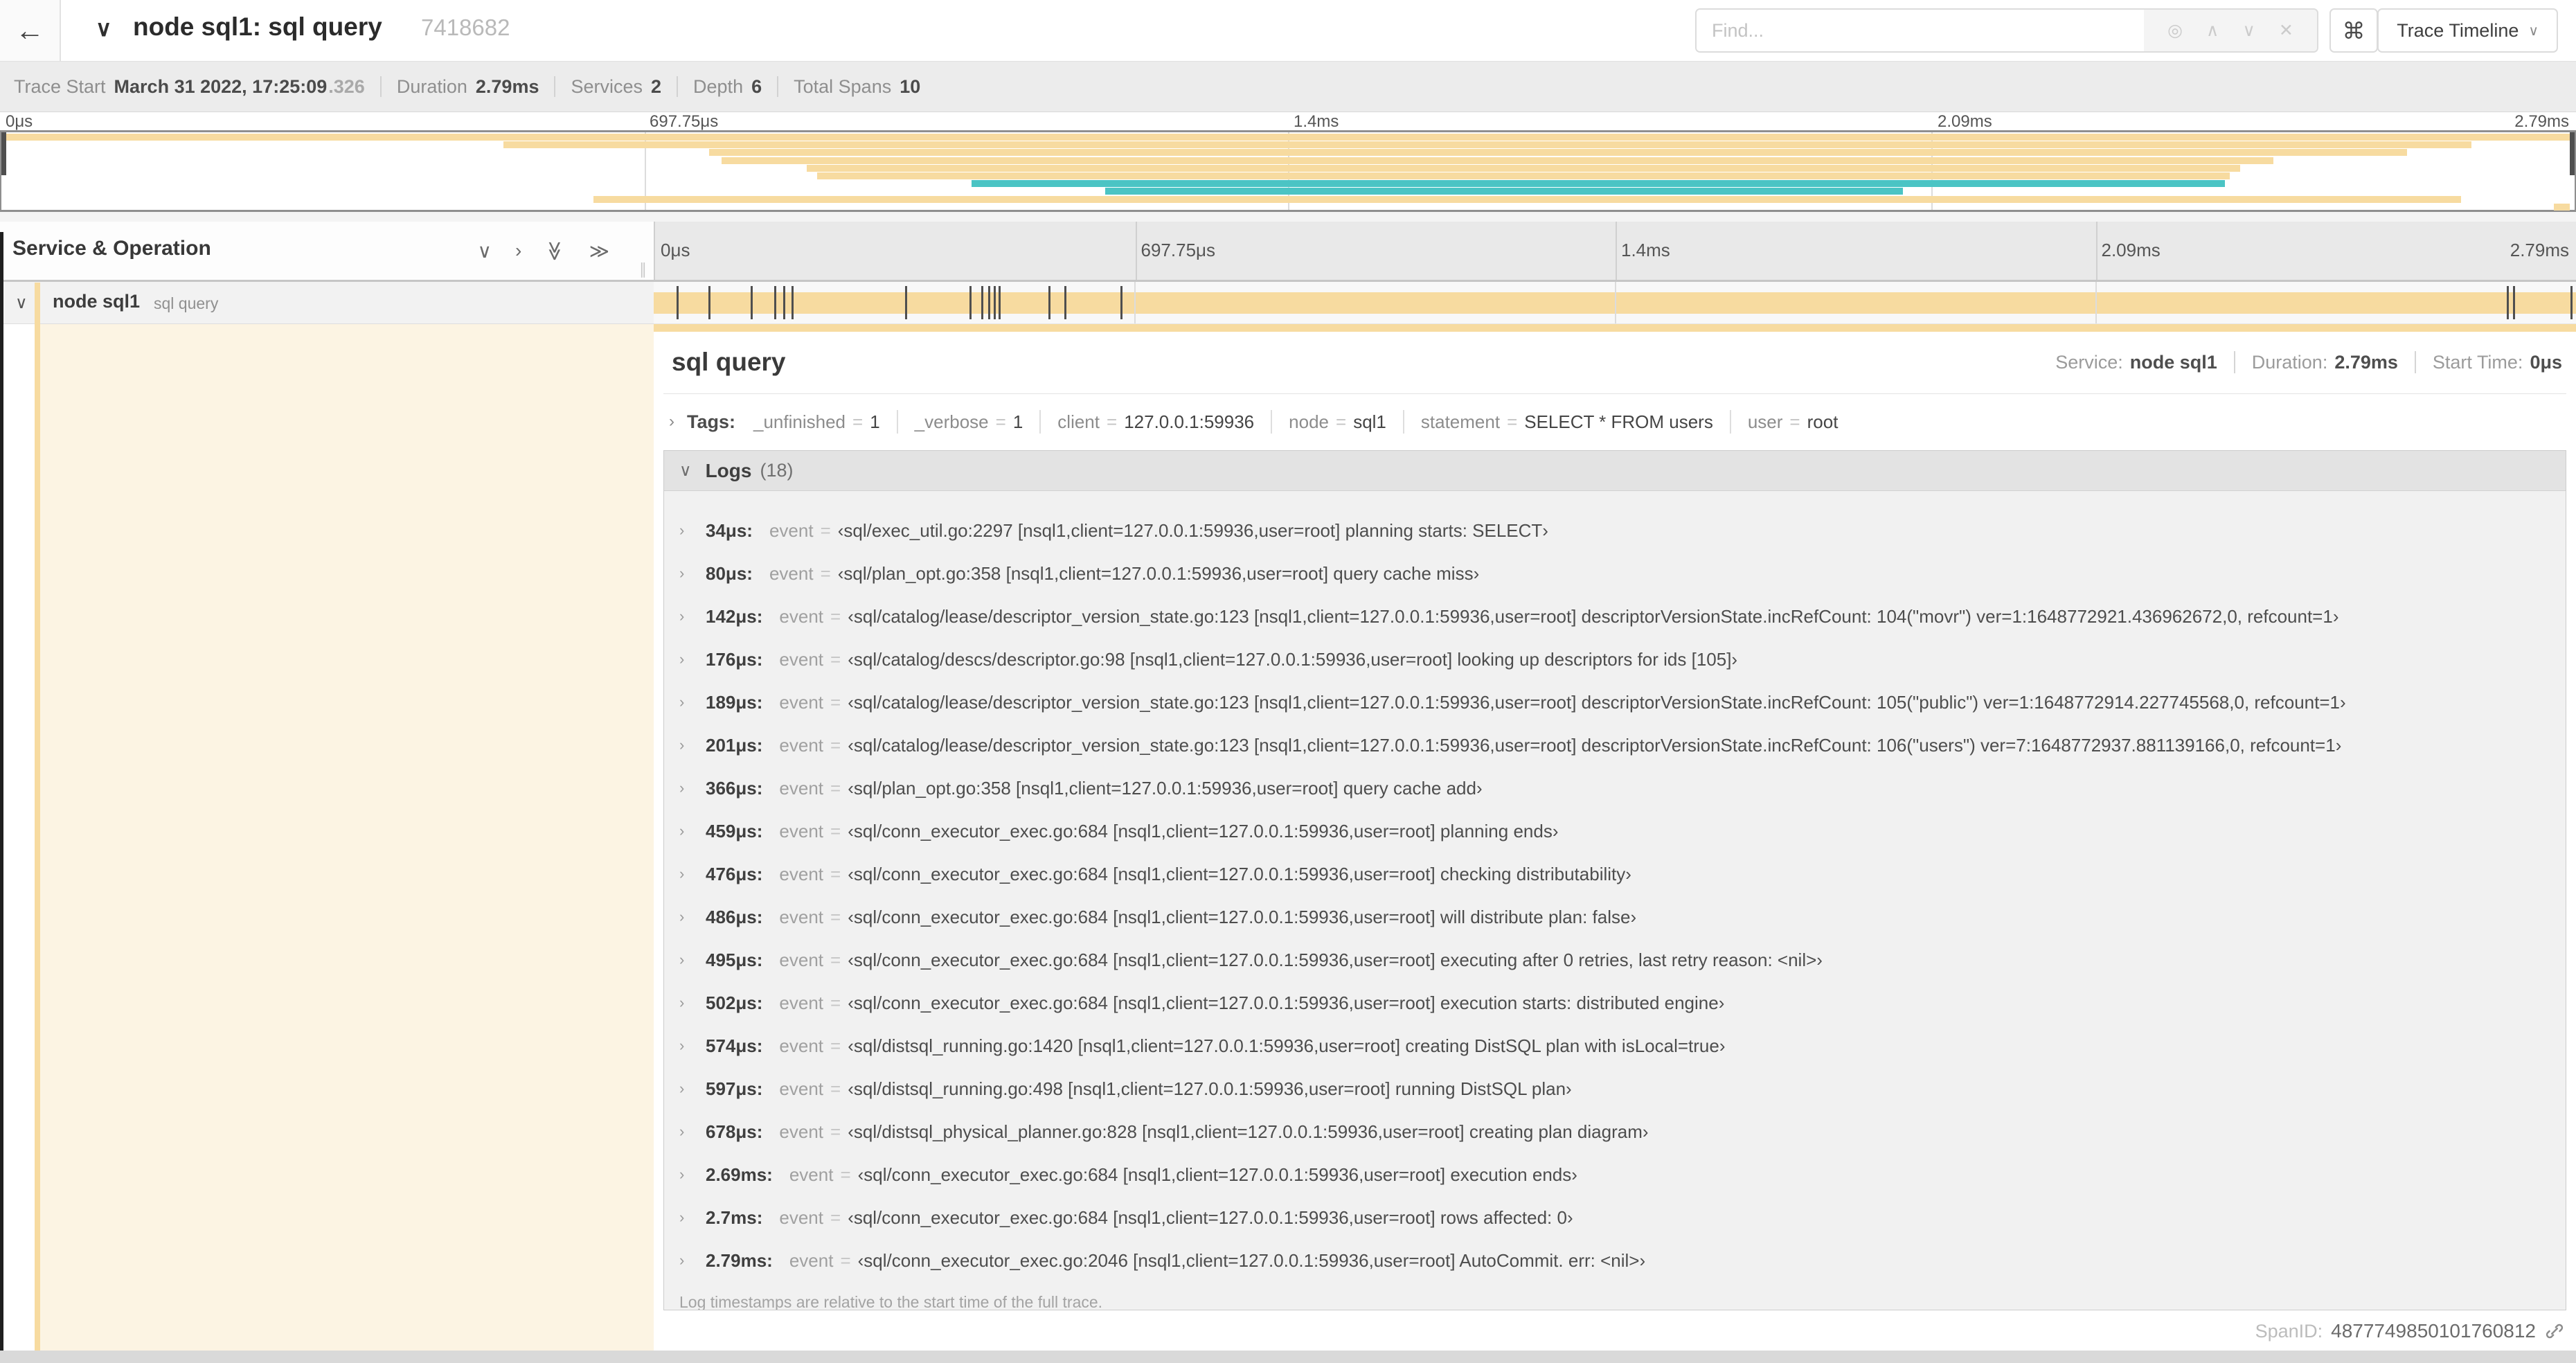  Describe the element at coordinates (735, 873) in the screenshot. I see `log-timestamp: 476μs:` at that location.